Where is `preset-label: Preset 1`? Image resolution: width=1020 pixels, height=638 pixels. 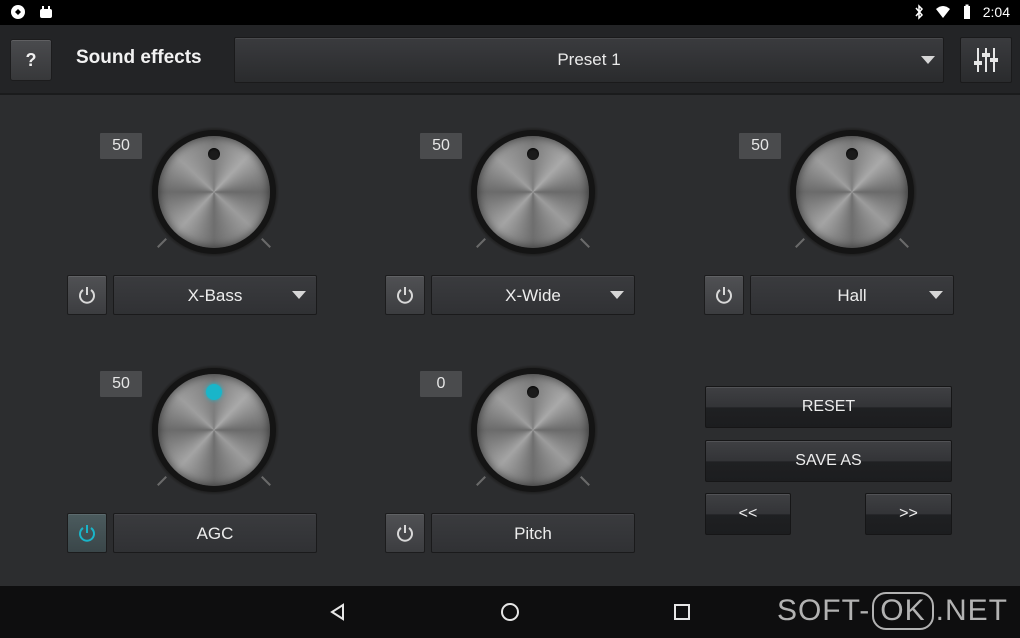
preset-label: Preset 1 is located at coordinates (589, 59).